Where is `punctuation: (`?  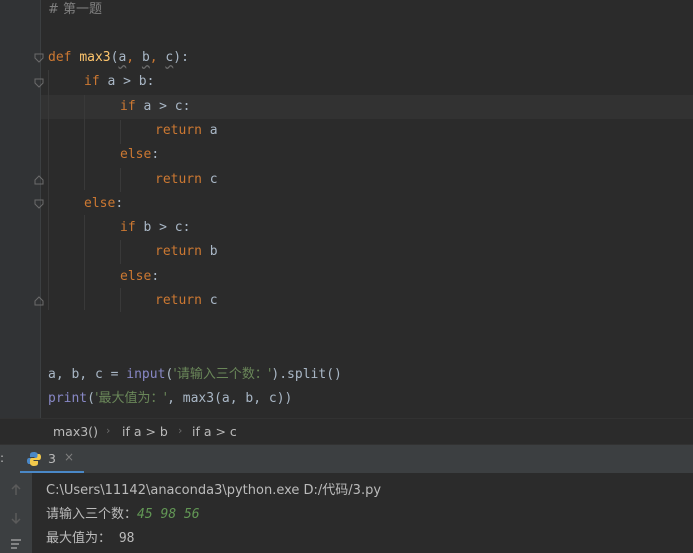 punctuation: ( is located at coordinates (91, 398).